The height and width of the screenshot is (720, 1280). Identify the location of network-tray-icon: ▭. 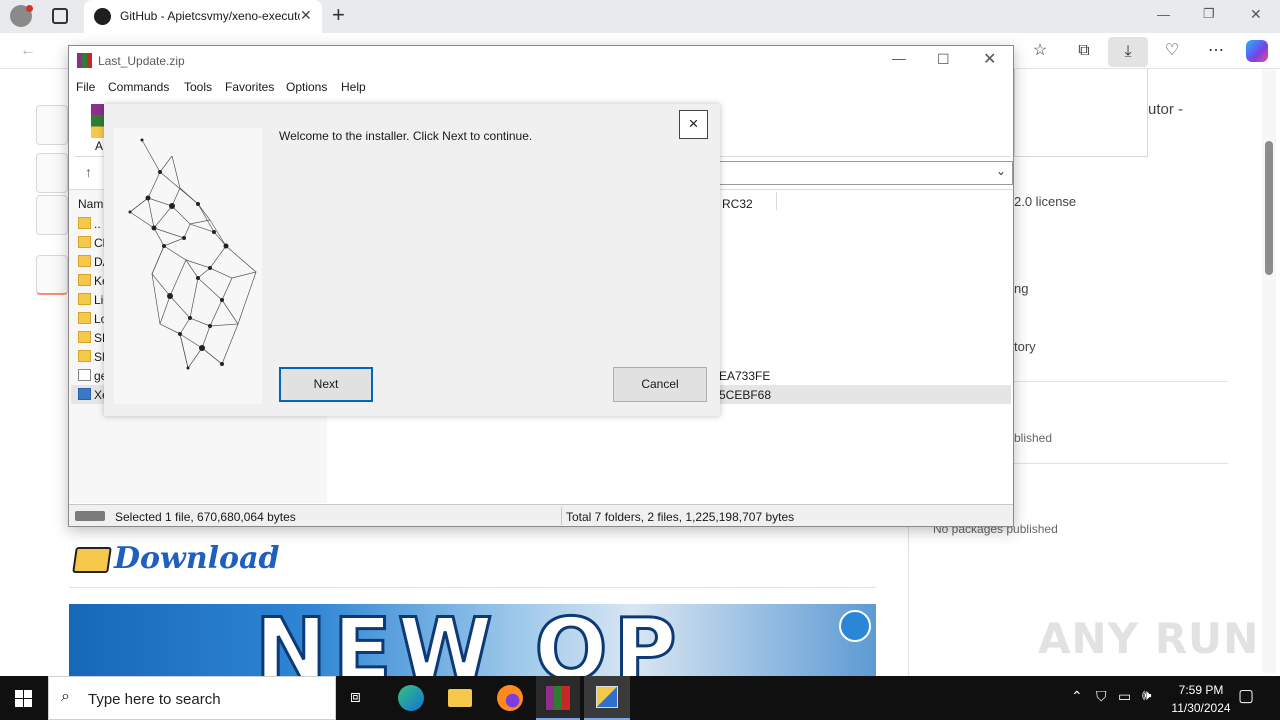
(1124, 696).